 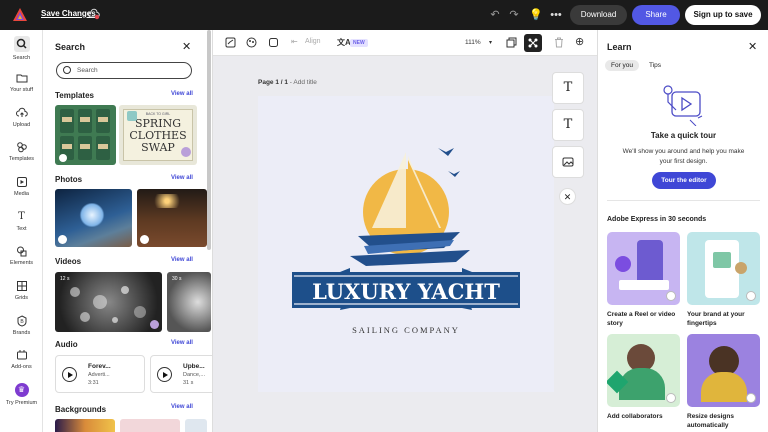 What do you see at coordinates (182, 343) in the screenshot?
I see `view-all-audio-link: View all` at bounding box center [182, 343].